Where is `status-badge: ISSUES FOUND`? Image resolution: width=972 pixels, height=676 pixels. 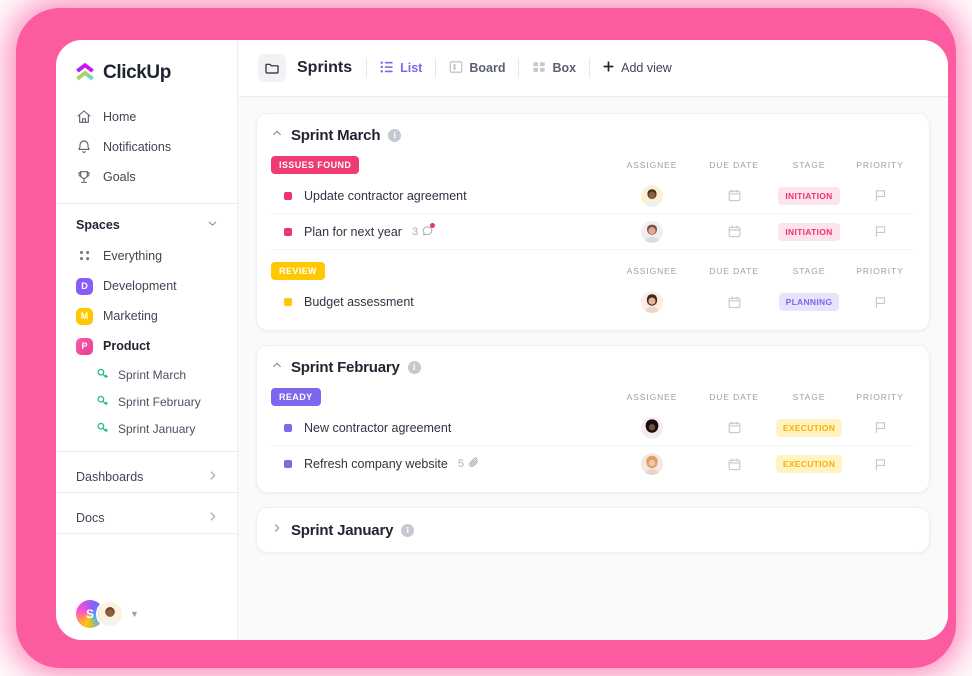 status-badge: ISSUES FOUND is located at coordinates (315, 165).